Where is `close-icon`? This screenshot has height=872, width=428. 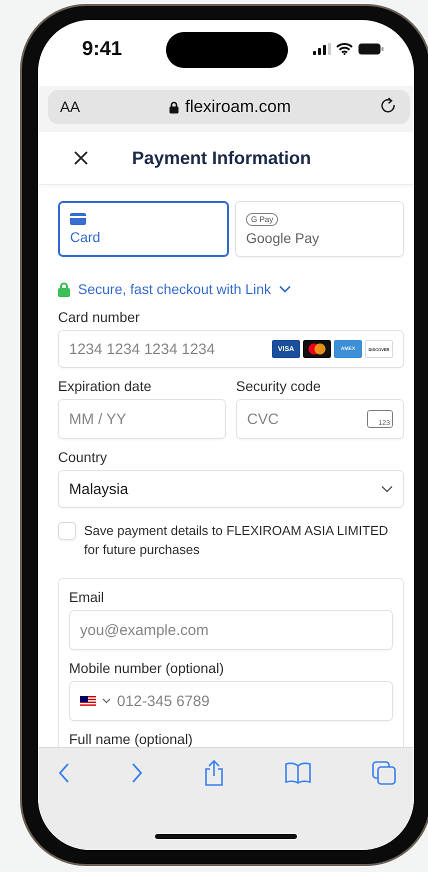
close-icon is located at coordinates (81, 158).